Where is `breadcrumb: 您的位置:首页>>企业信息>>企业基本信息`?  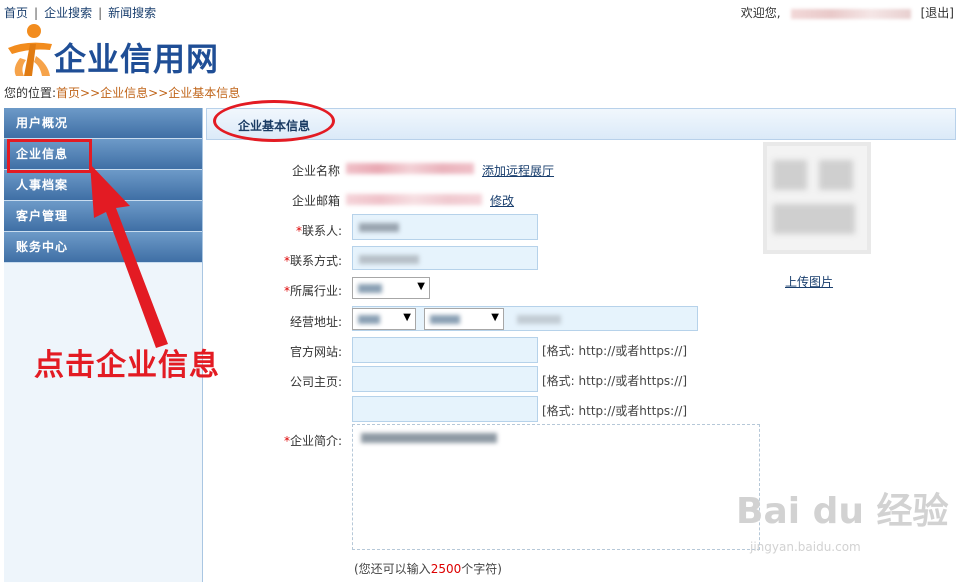
breadcrumb: 您的位置:首页>>企业信息>>企业基本信息 is located at coordinates (122, 92).